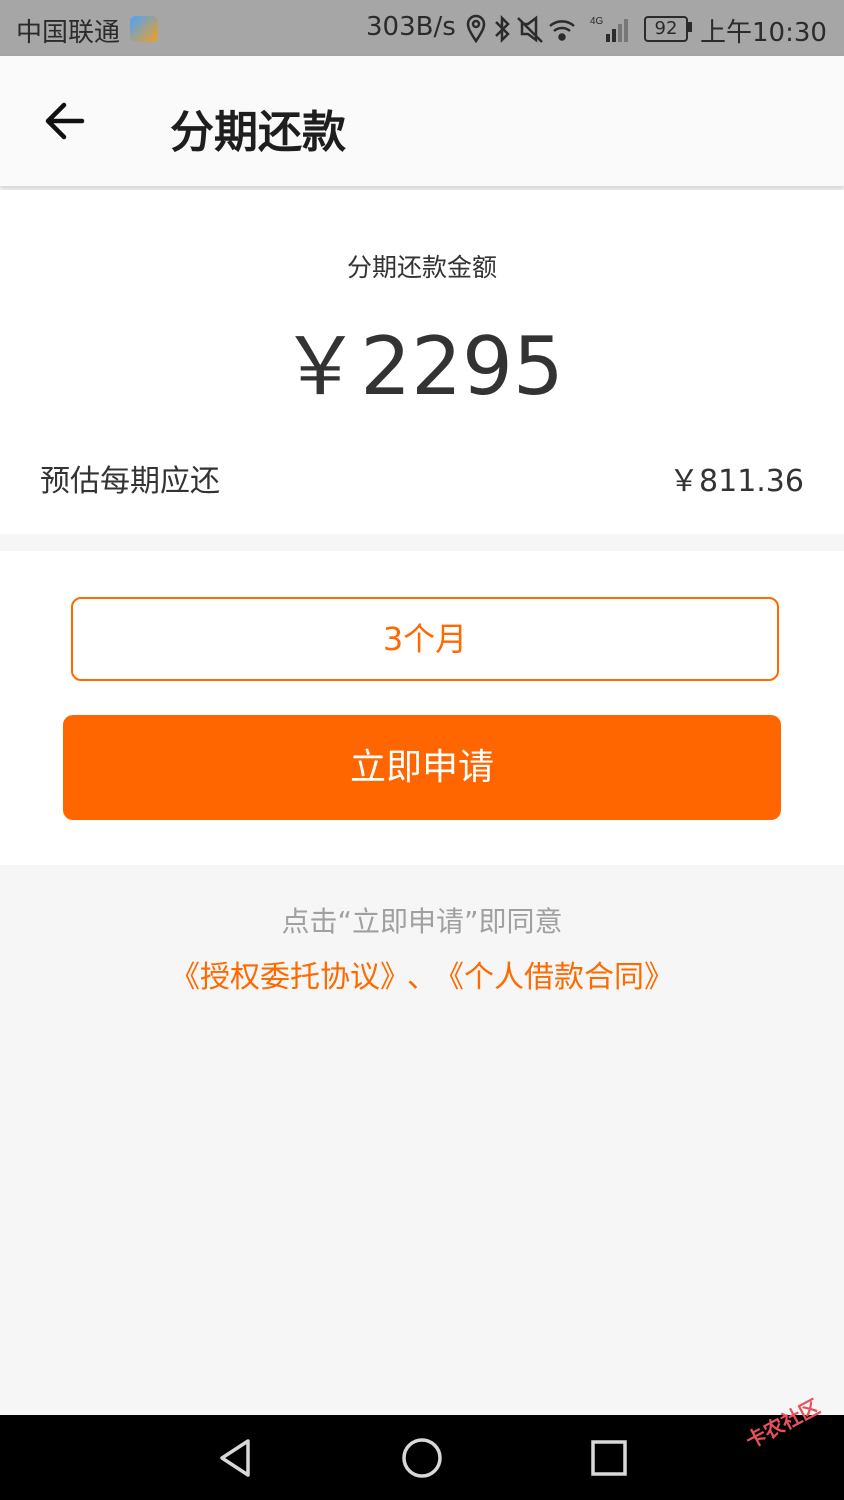 The image size is (844, 1500). Describe the element at coordinates (422, 366) in the screenshot. I see `amount-value: ￥2295` at that location.